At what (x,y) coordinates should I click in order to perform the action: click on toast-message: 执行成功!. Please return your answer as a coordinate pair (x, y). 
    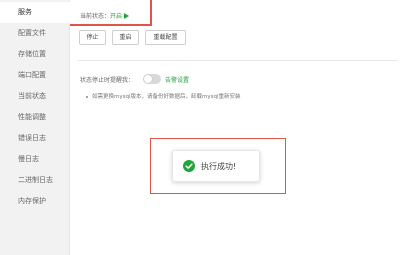
    Looking at the image, I should click on (219, 166).